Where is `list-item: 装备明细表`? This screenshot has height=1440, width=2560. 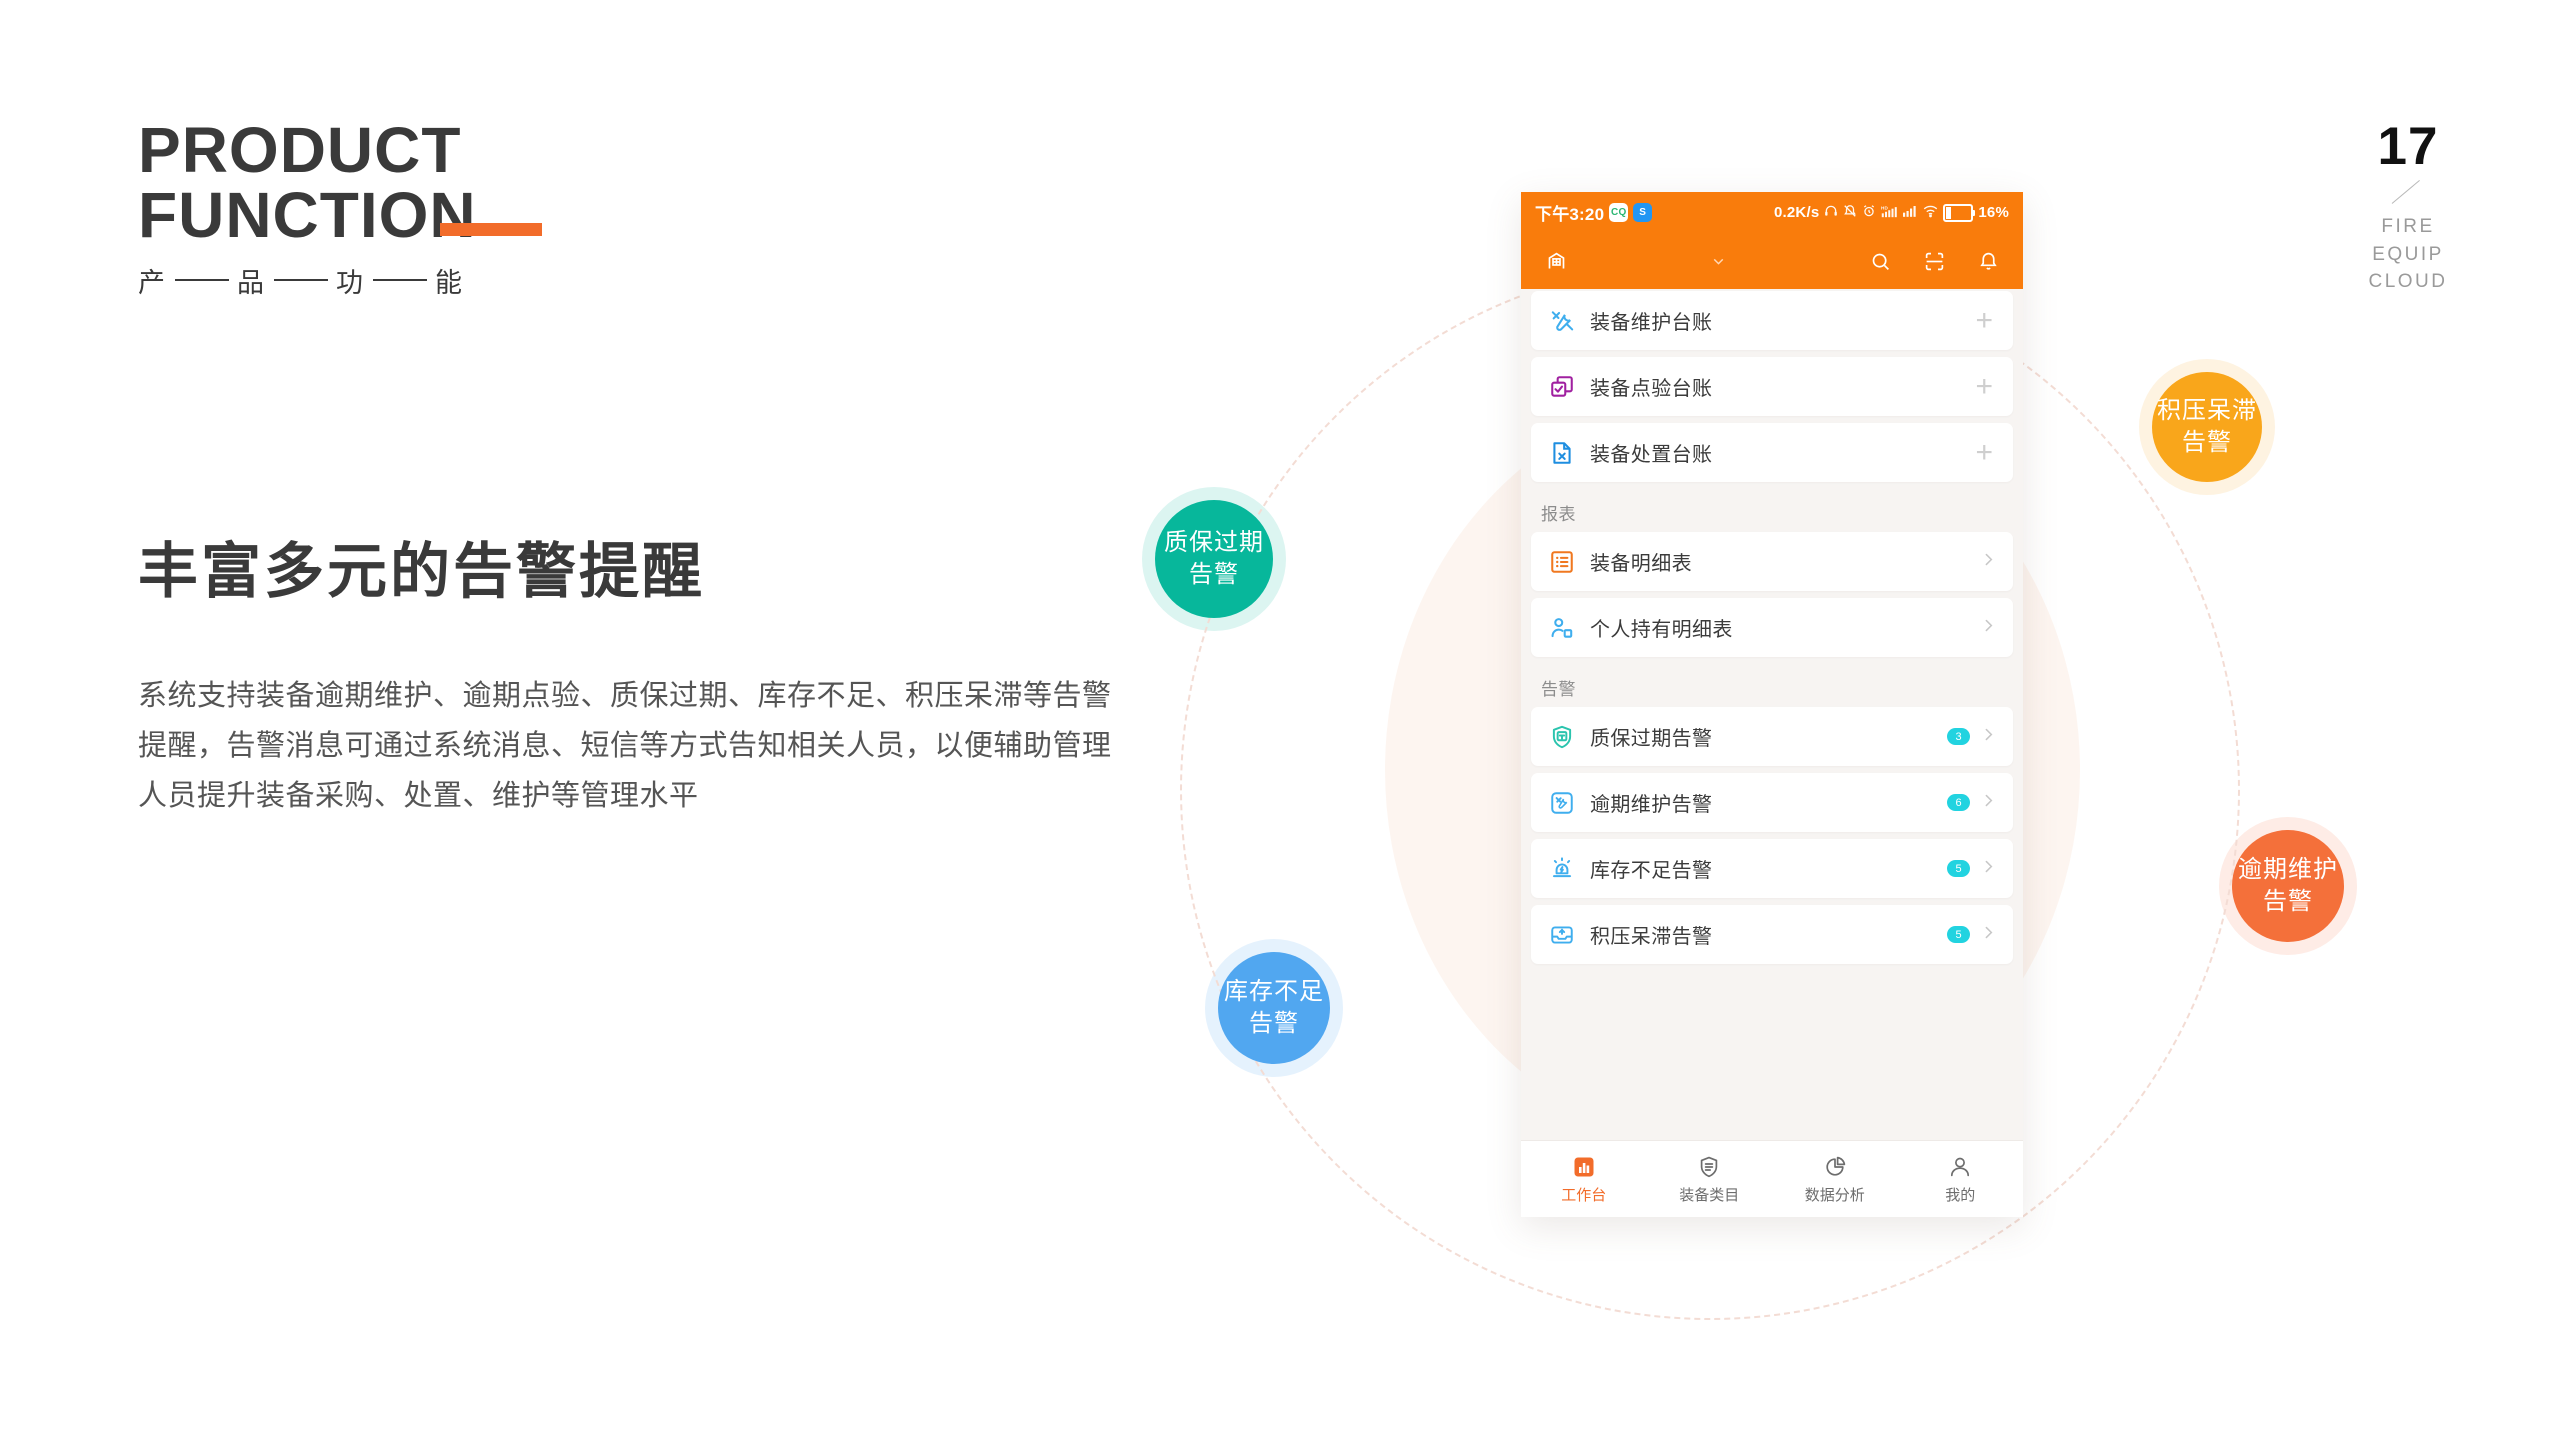 list-item: 装备明细表 is located at coordinates (1772, 561).